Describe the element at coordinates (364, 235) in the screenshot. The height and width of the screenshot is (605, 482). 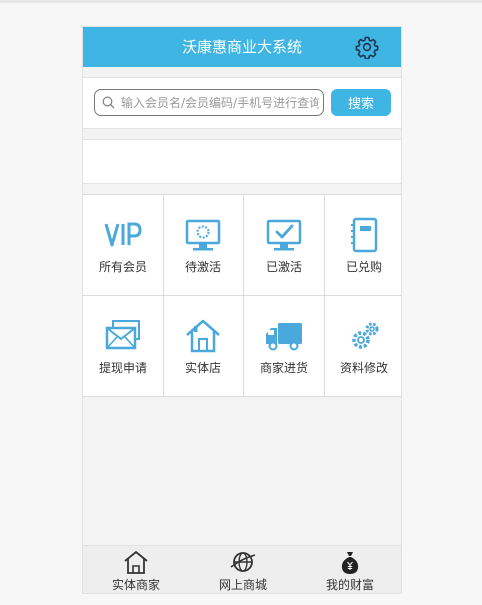
I see `notebook-icon` at that location.